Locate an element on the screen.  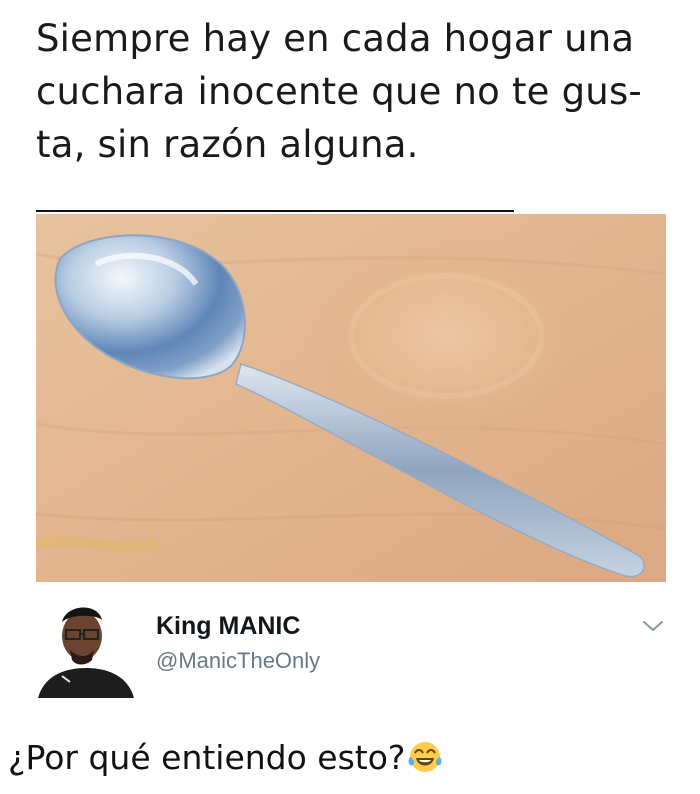
tweet-text-content: ¿Por qué entiendo esto? is located at coordinates (207, 757).